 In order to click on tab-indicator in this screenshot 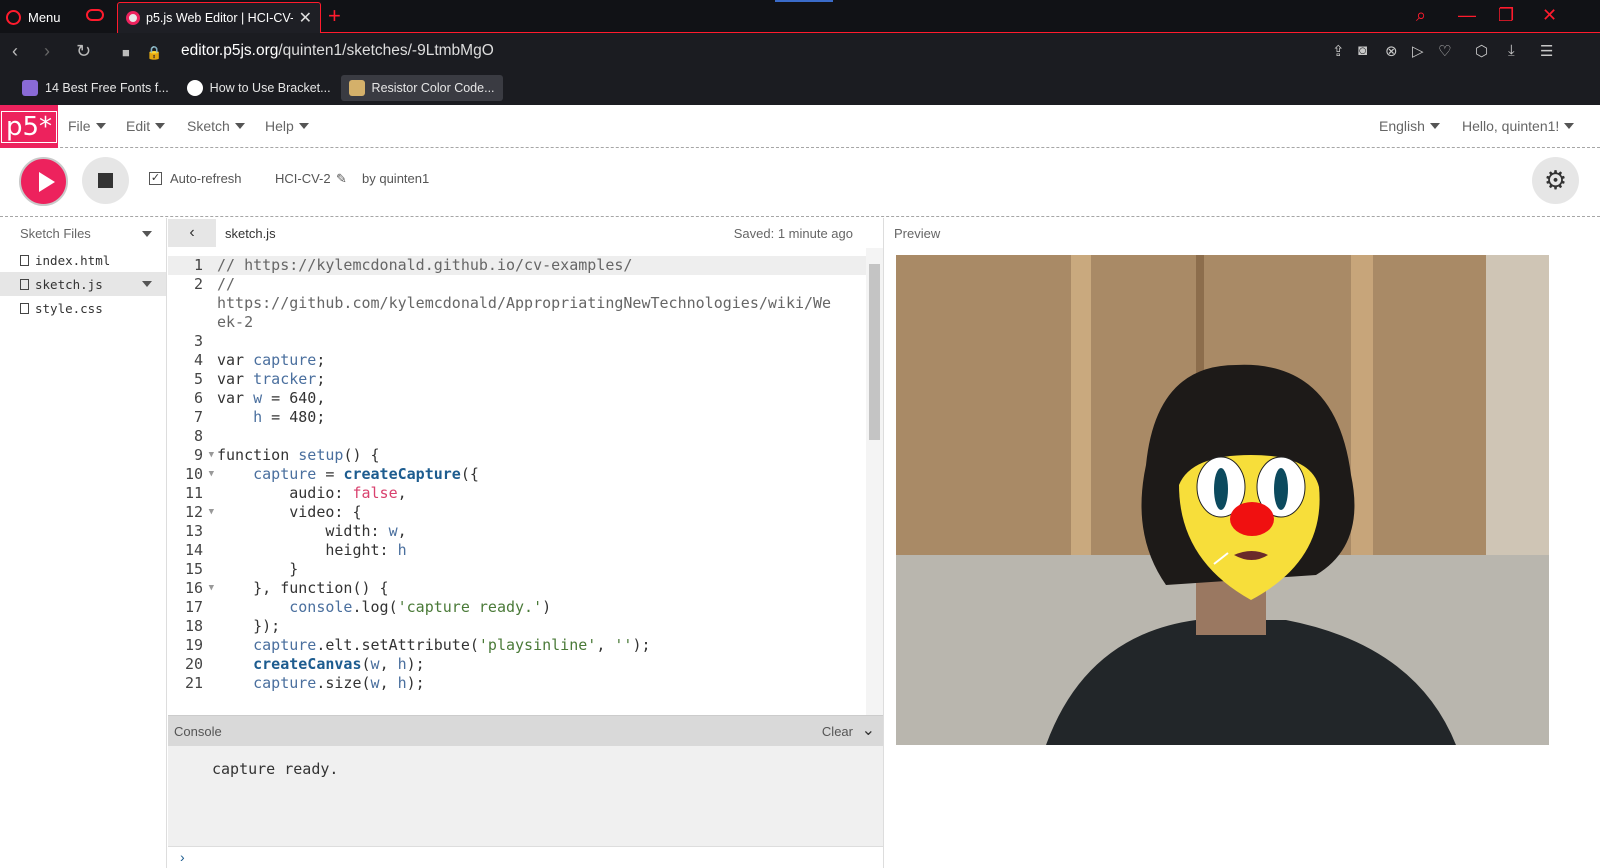, I will do `click(804, 1)`.